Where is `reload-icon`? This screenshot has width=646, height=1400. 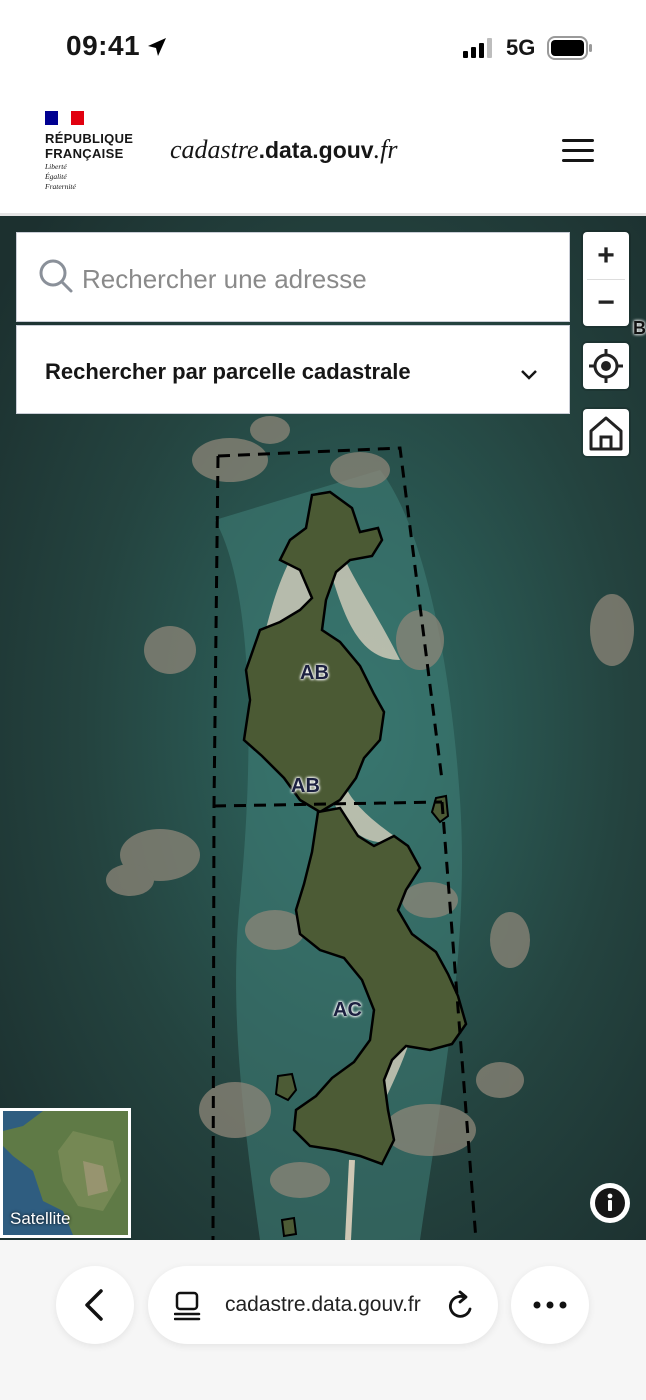 reload-icon is located at coordinates (461, 1307).